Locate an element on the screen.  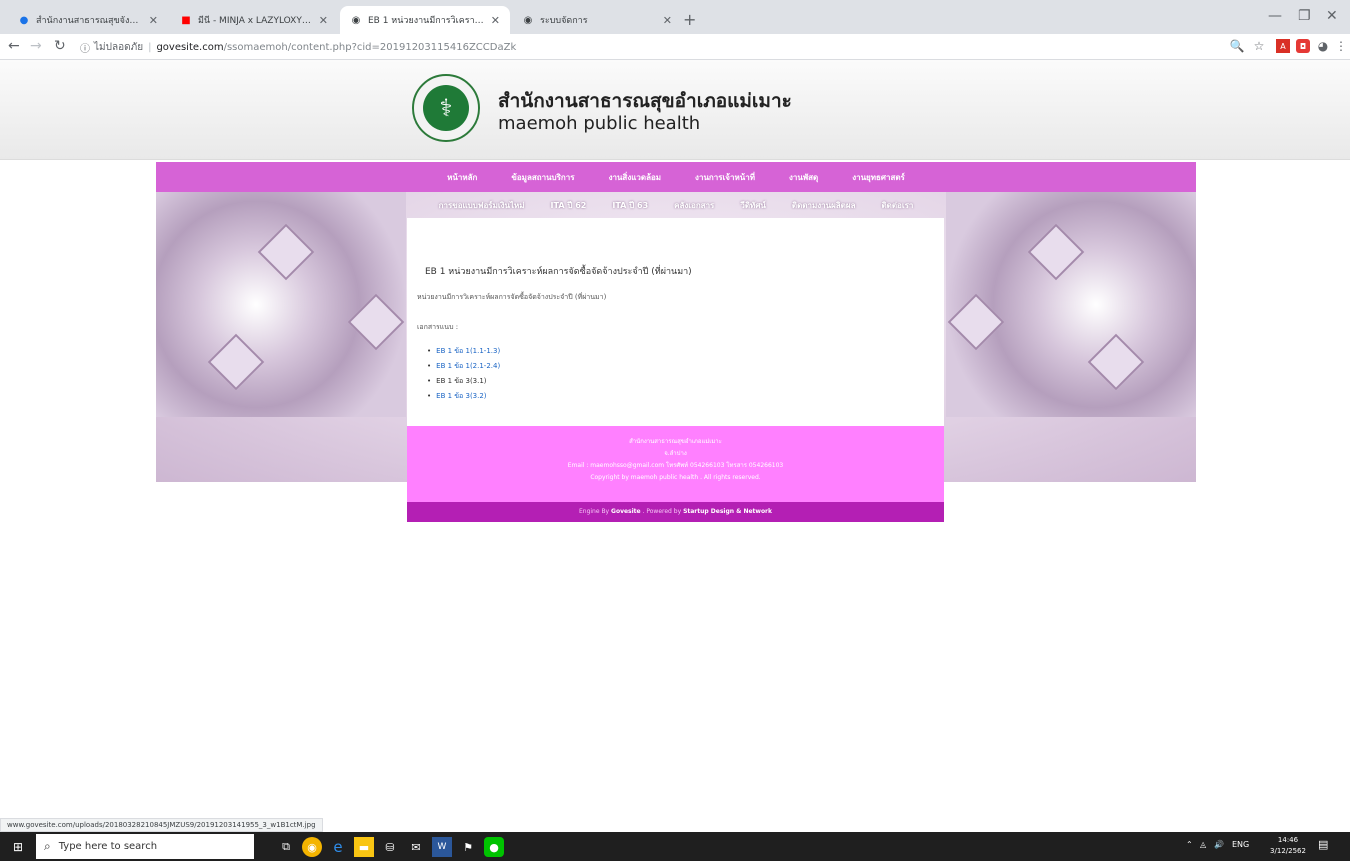
person-icon: ● is located at coordinates (24, 20).